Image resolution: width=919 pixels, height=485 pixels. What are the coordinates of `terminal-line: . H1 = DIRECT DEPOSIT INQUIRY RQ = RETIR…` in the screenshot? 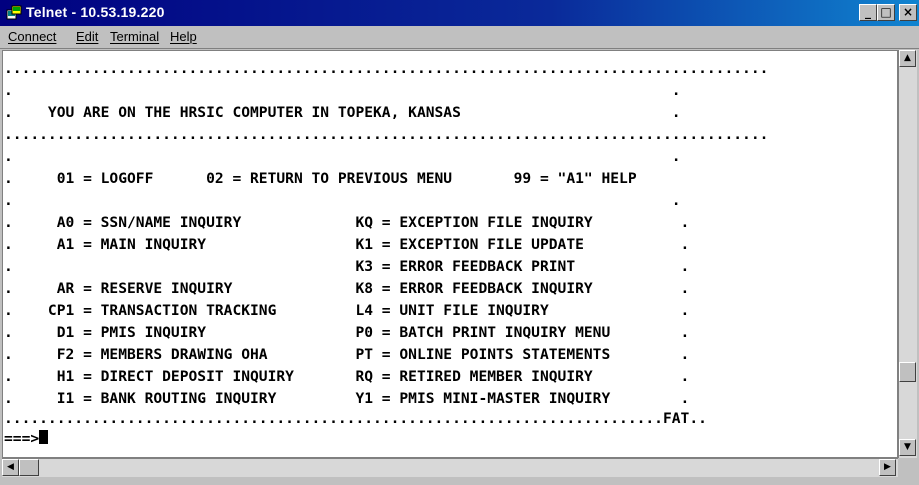 It's located at (347, 376).